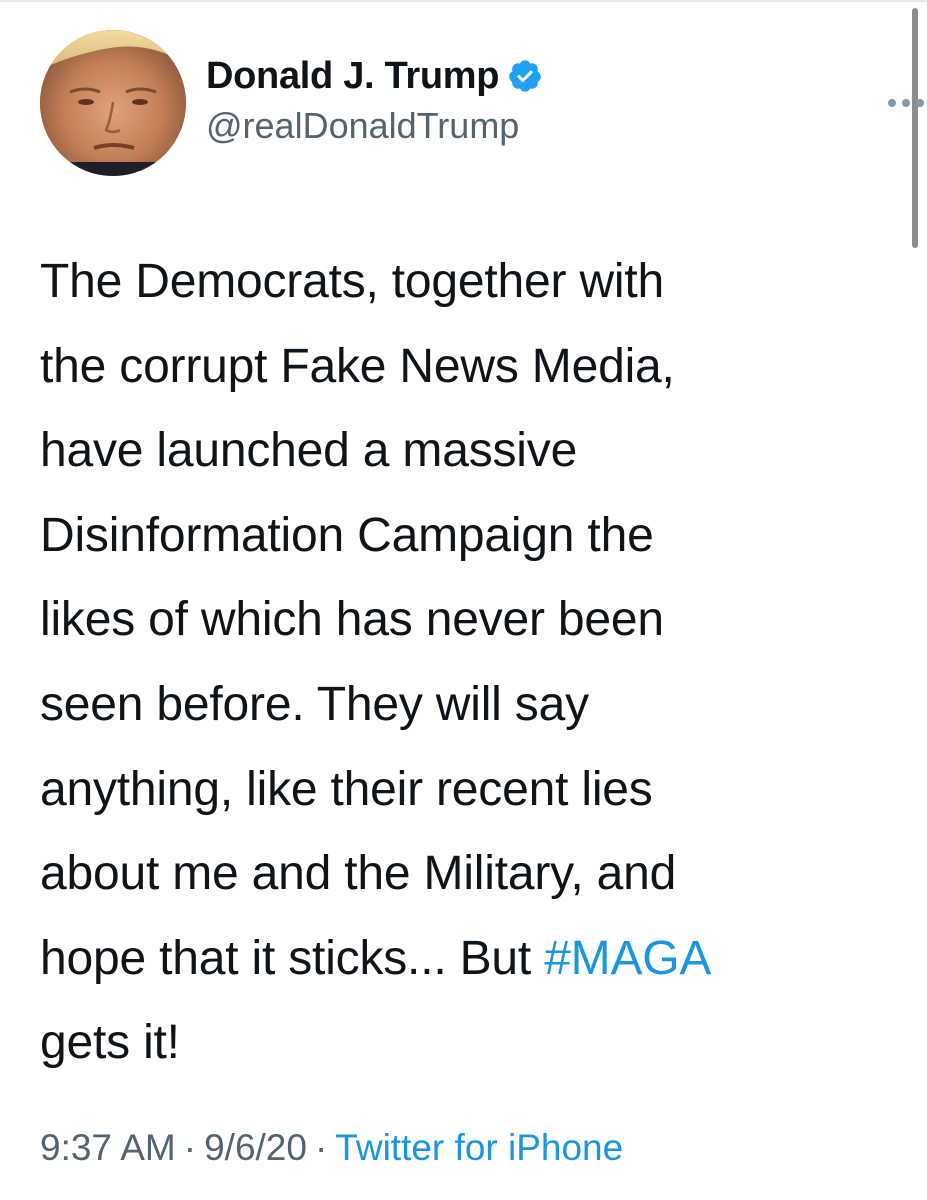 Image resolution: width=927 pixels, height=1200 pixels. Describe the element at coordinates (358, 874) in the screenshot. I see `tweet-line: about me and the Military, and` at that location.